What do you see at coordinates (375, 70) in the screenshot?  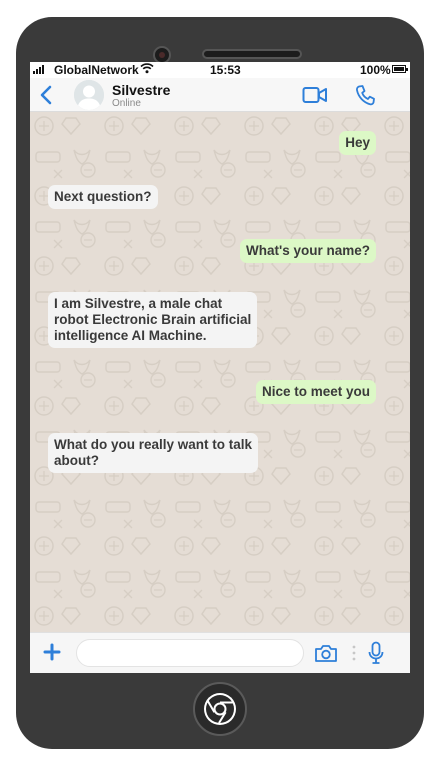 I see `battery-percentage: 100%` at bounding box center [375, 70].